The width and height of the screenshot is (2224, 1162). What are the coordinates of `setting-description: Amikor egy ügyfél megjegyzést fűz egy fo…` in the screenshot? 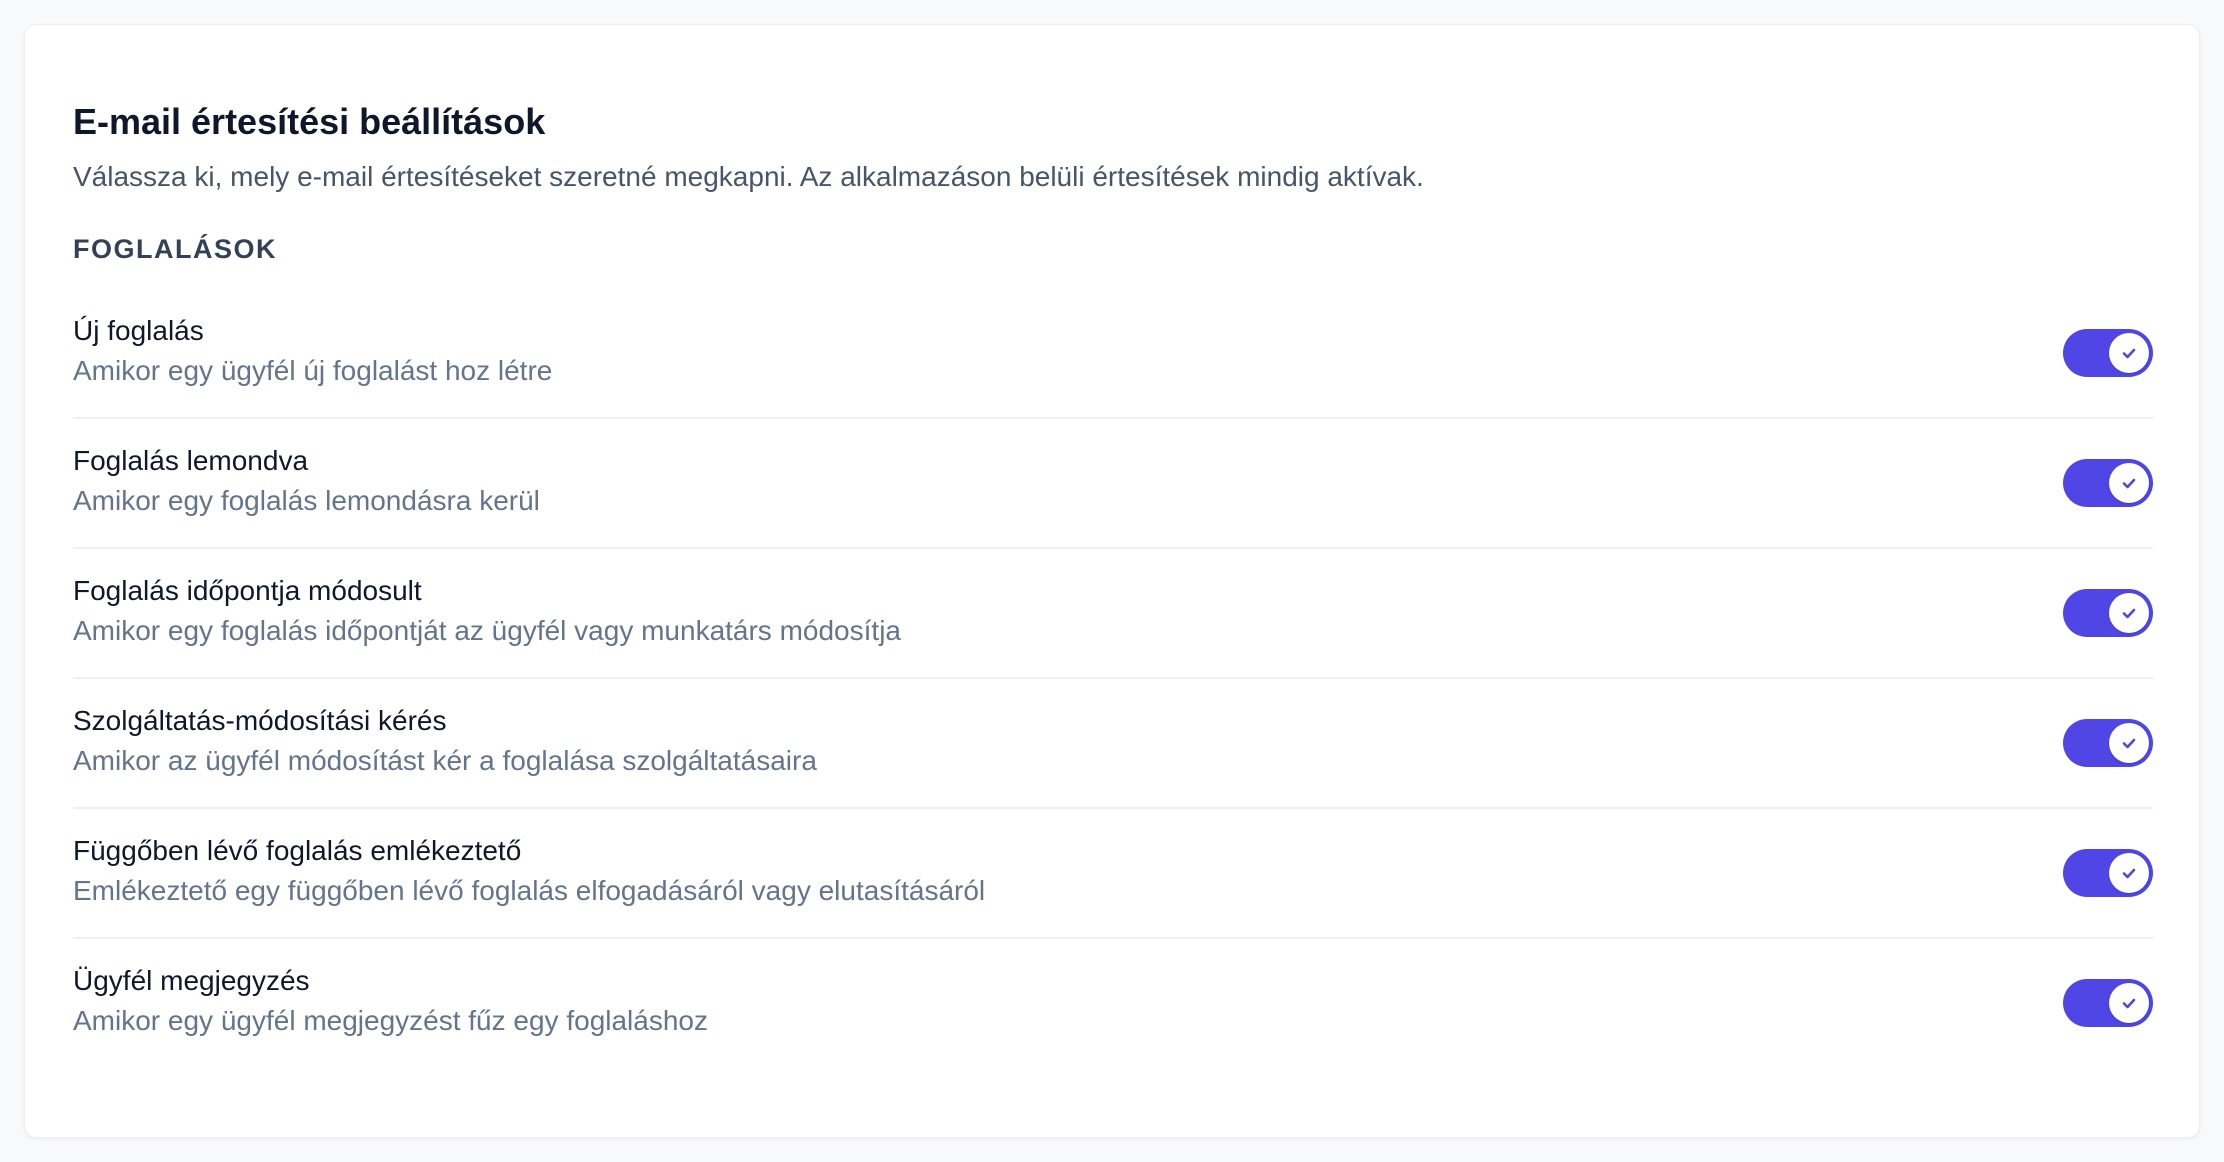 It's located at (390, 1020).